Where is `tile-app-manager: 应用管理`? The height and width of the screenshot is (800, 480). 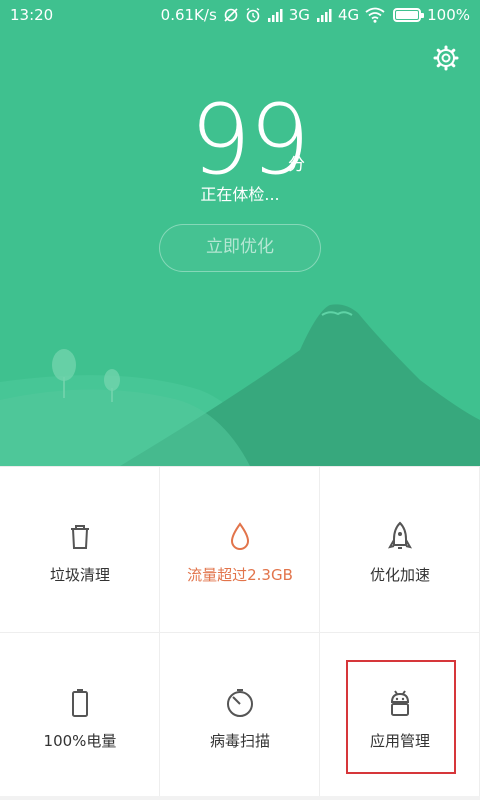
tile-app-manager: 应用管理 is located at coordinates (400, 716).